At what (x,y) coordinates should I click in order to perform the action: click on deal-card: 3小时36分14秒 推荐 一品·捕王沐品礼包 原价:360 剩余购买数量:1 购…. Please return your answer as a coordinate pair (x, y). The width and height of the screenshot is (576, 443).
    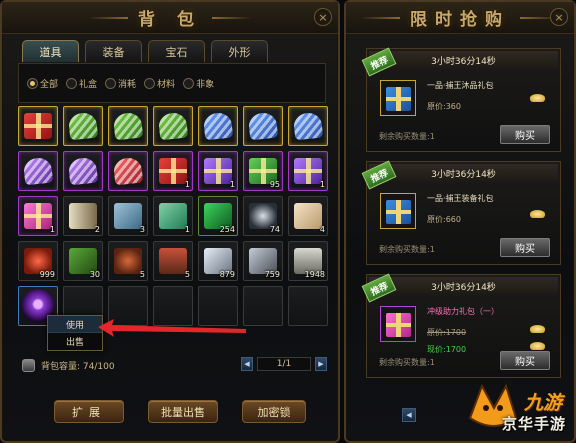
    Looking at the image, I should click on (461, 99).